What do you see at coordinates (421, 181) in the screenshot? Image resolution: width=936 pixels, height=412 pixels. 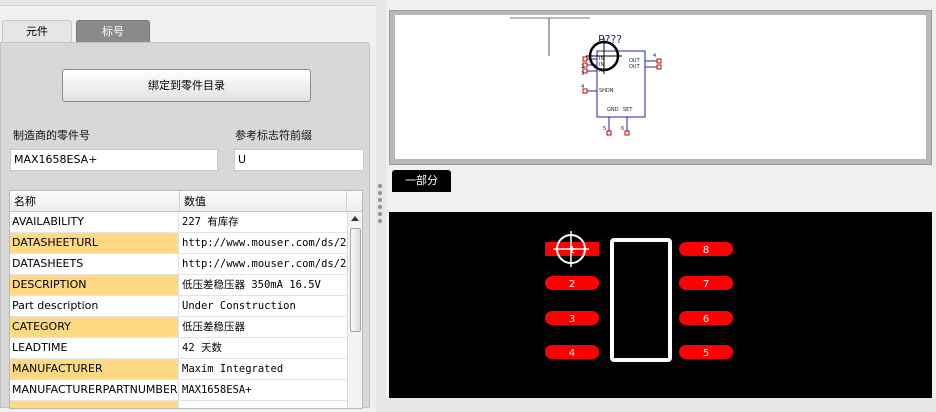 I see `tab-part: 一部分` at bounding box center [421, 181].